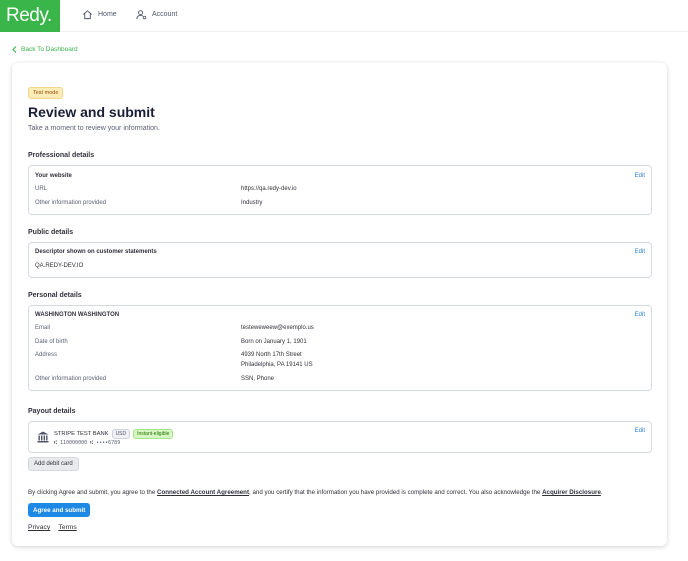 Image resolution: width=688 pixels, height=561 pixels. I want to click on descriptor-value: QA.REDY-DEV.IO, so click(59, 266).